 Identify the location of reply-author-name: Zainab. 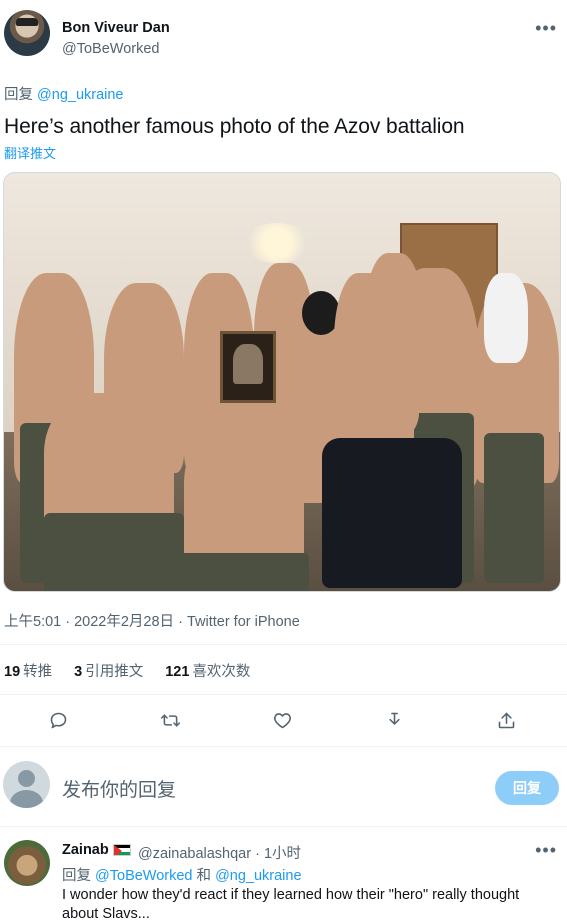
(85, 850).